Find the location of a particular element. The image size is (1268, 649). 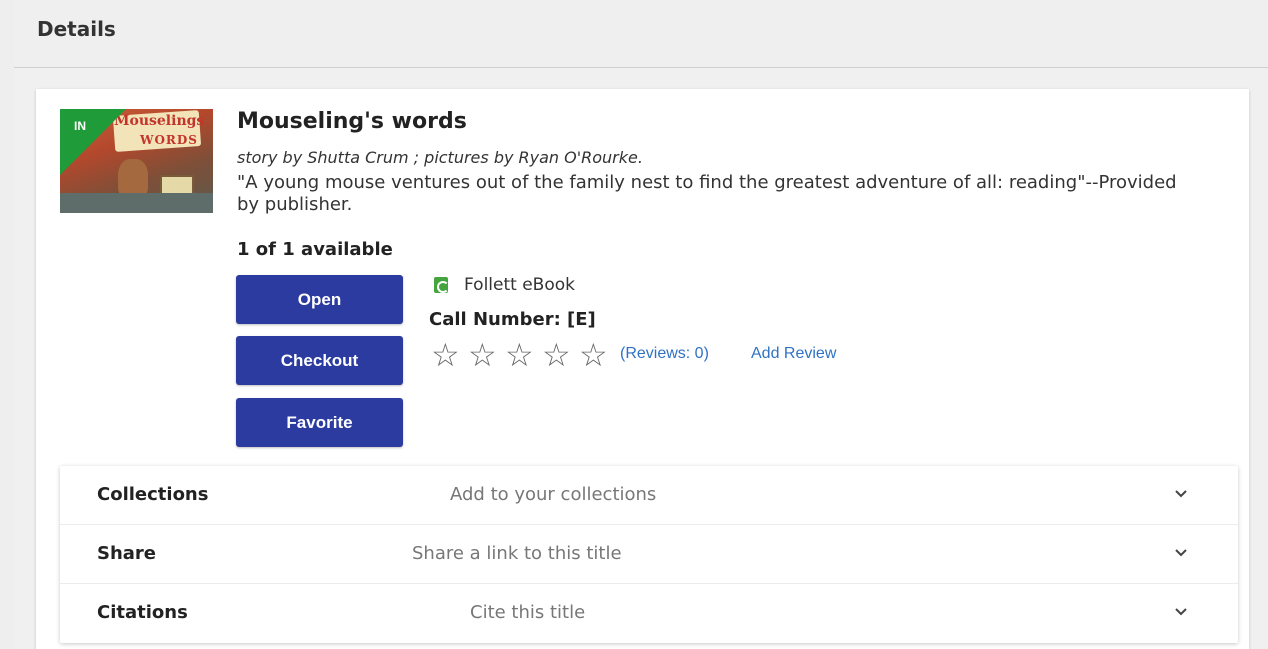

reviews-link: (Reviews: 0) is located at coordinates (664, 354).